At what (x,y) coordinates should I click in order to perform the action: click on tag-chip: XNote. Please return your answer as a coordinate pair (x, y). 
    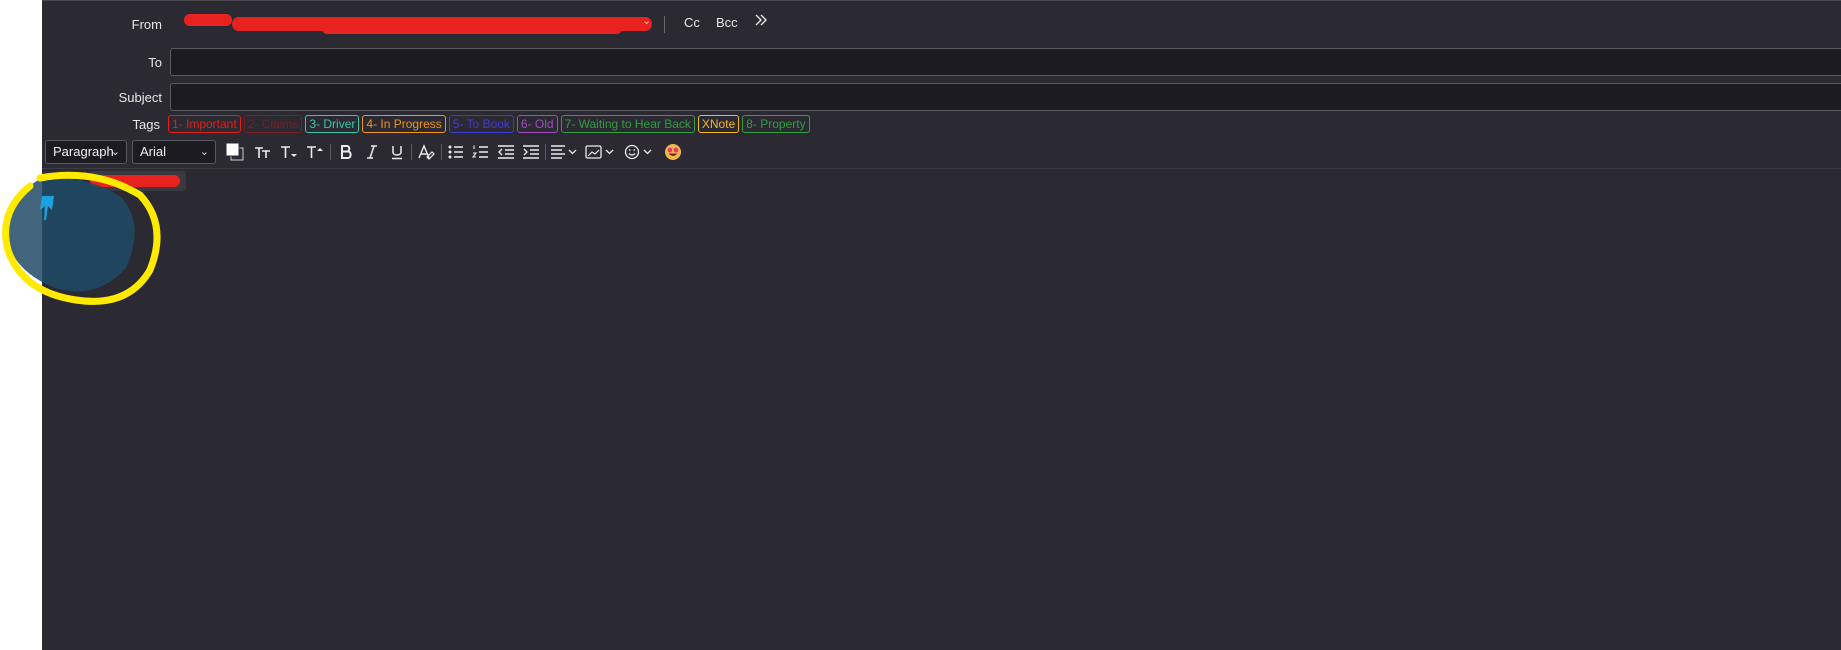
    Looking at the image, I should click on (718, 124).